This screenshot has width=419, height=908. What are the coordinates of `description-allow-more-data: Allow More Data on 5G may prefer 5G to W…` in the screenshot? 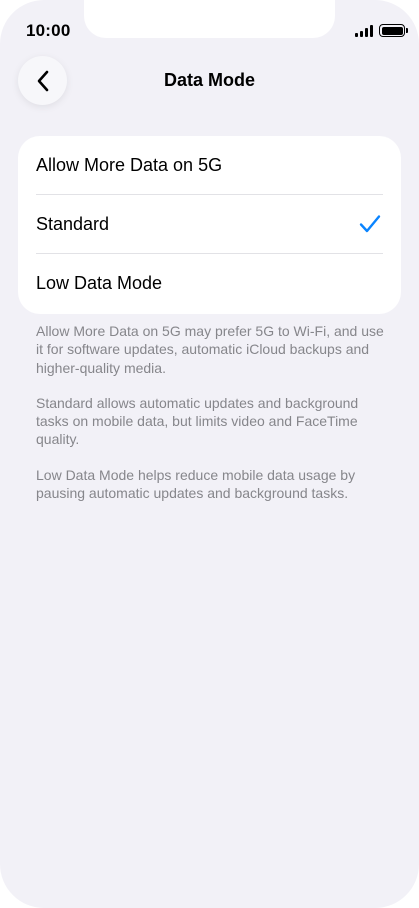 It's located at (210, 349).